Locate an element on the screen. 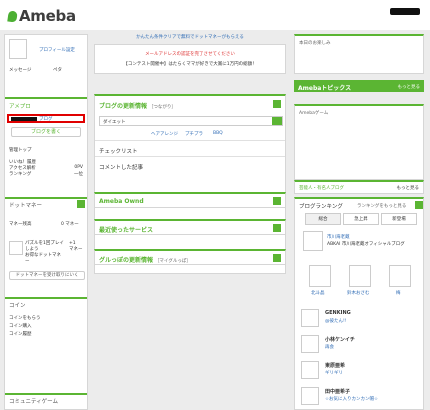  user-name-redacted is located at coordinates (405, 11).